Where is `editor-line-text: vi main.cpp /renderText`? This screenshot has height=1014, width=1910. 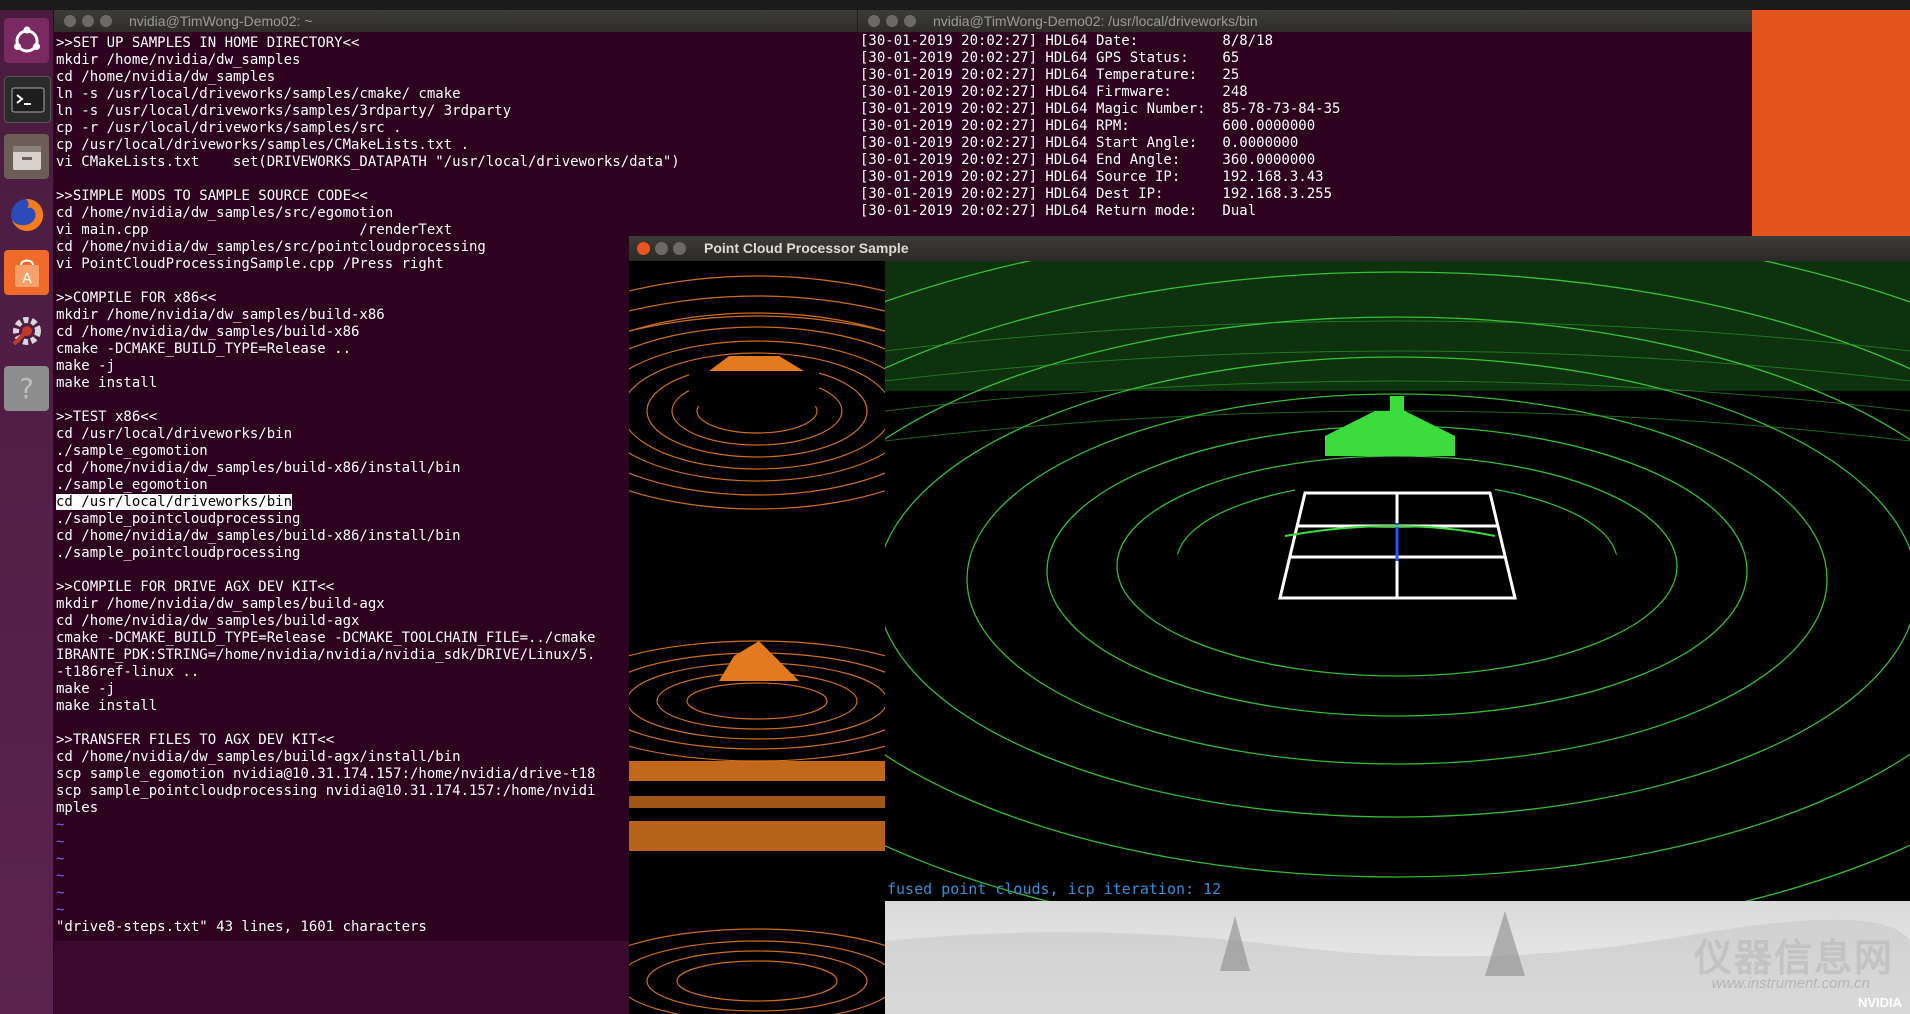 editor-line-text: vi main.cpp /renderText is located at coordinates (254, 230).